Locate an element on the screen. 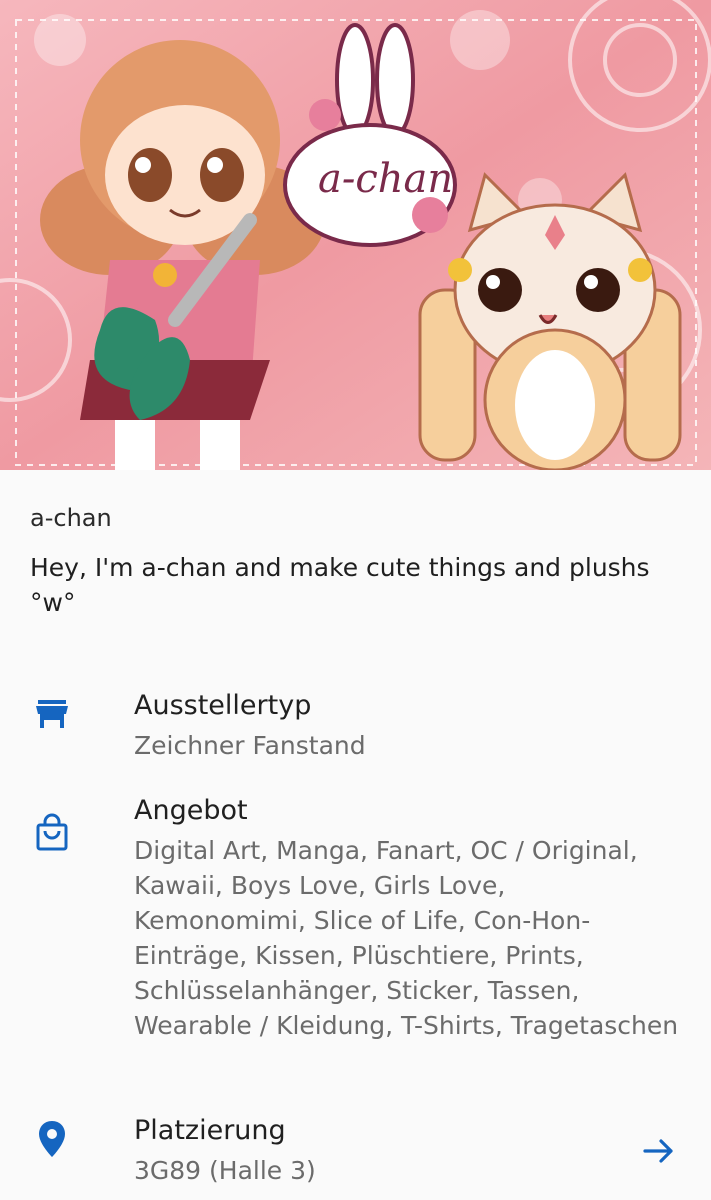 The width and height of the screenshot is (711, 1200). detail-title: Ausstellertyp is located at coordinates (223, 705).